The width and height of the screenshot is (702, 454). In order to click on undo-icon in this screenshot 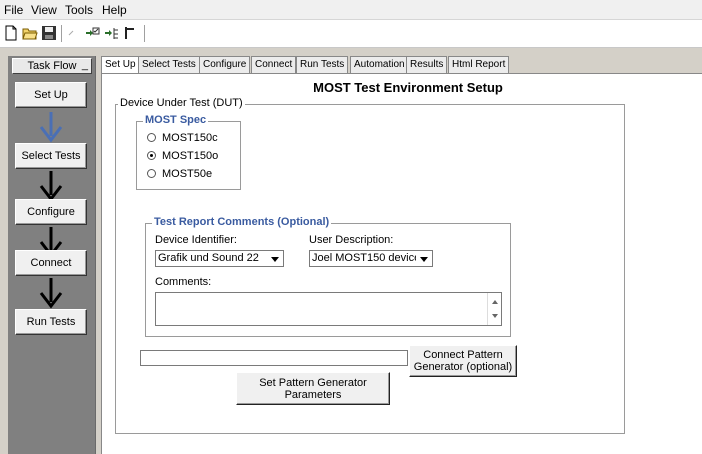, I will do `click(74, 33)`.